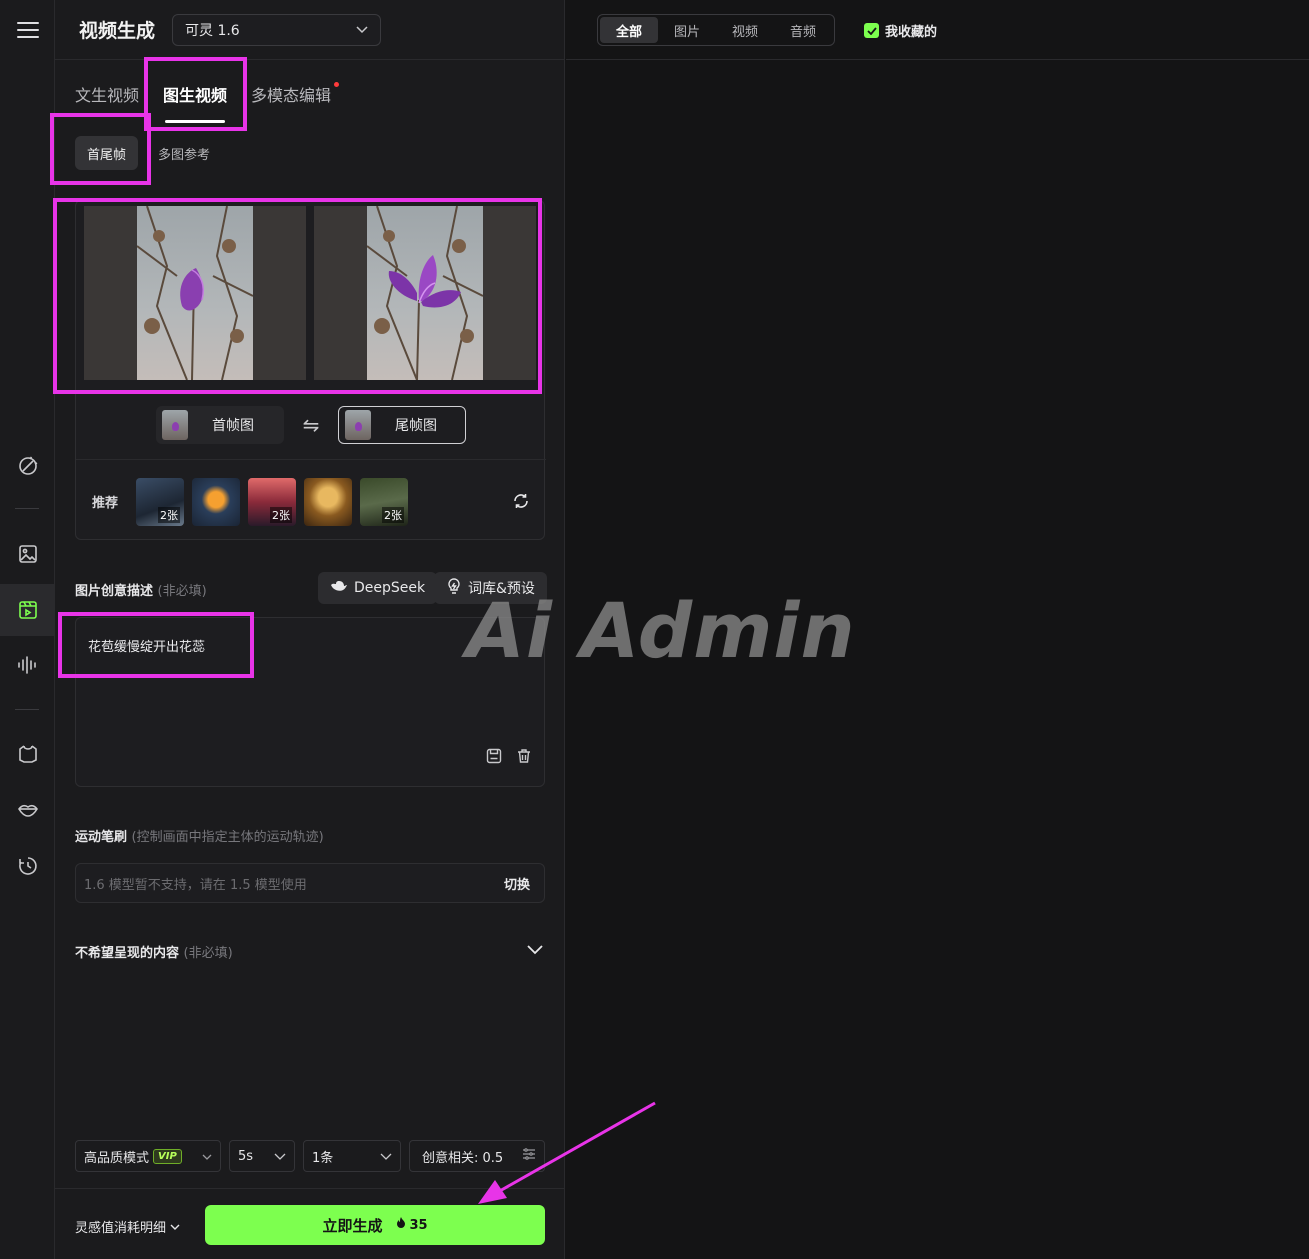  What do you see at coordinates (107, 153) in the screenshot?
I see `subtab-first-last-frame: 首尾帧` at bounding box center [107, 153].